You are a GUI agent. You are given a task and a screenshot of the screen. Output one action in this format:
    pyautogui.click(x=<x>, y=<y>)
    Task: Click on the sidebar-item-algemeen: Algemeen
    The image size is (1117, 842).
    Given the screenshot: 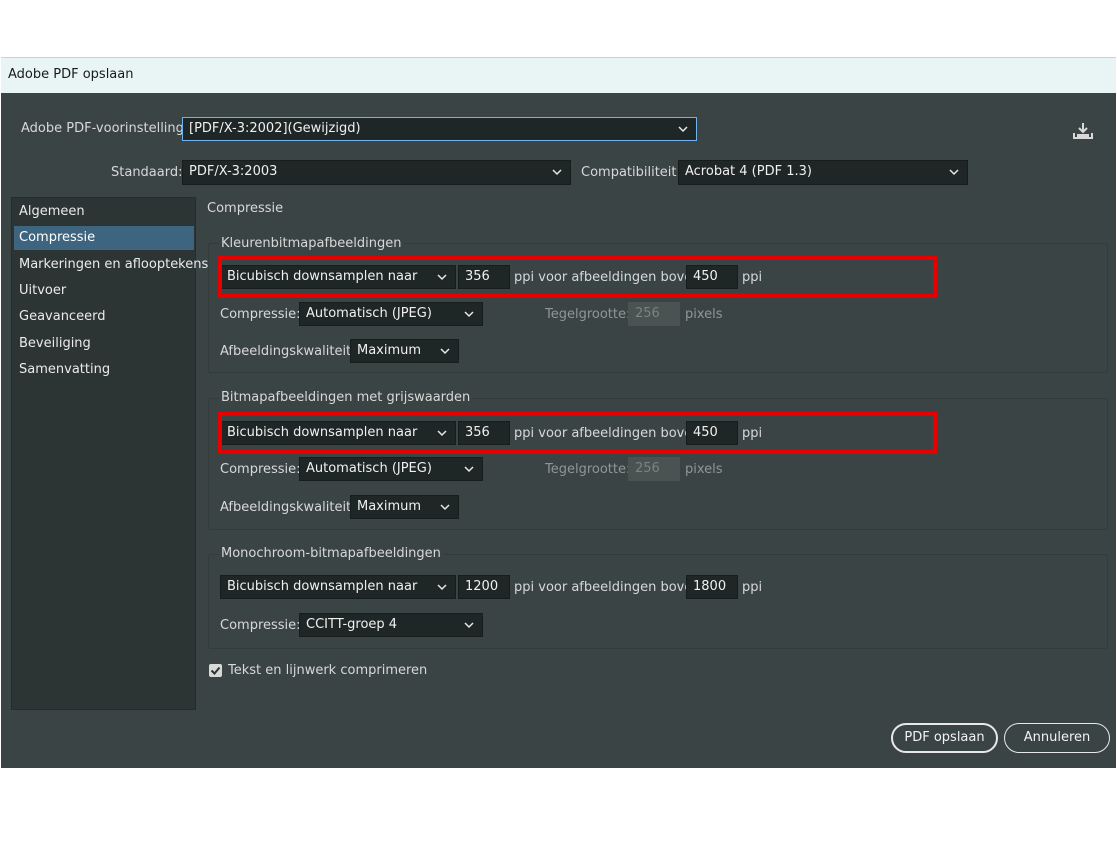 What is the action you would take?
    pyautogui.click(x=106, y=212)
    